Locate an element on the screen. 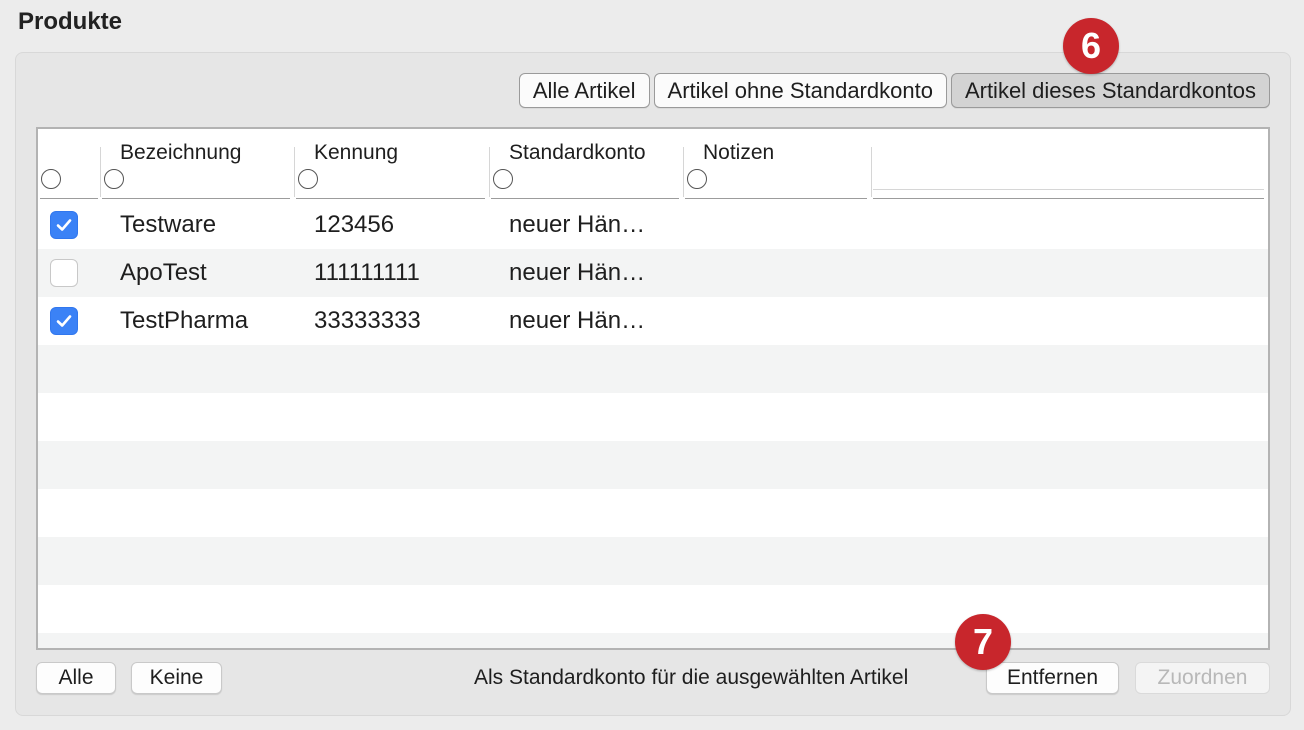 The width and height of the screenshot is (1304, 730). cell-bezeichnung: ApoTest is located at coordinates (163, 272).